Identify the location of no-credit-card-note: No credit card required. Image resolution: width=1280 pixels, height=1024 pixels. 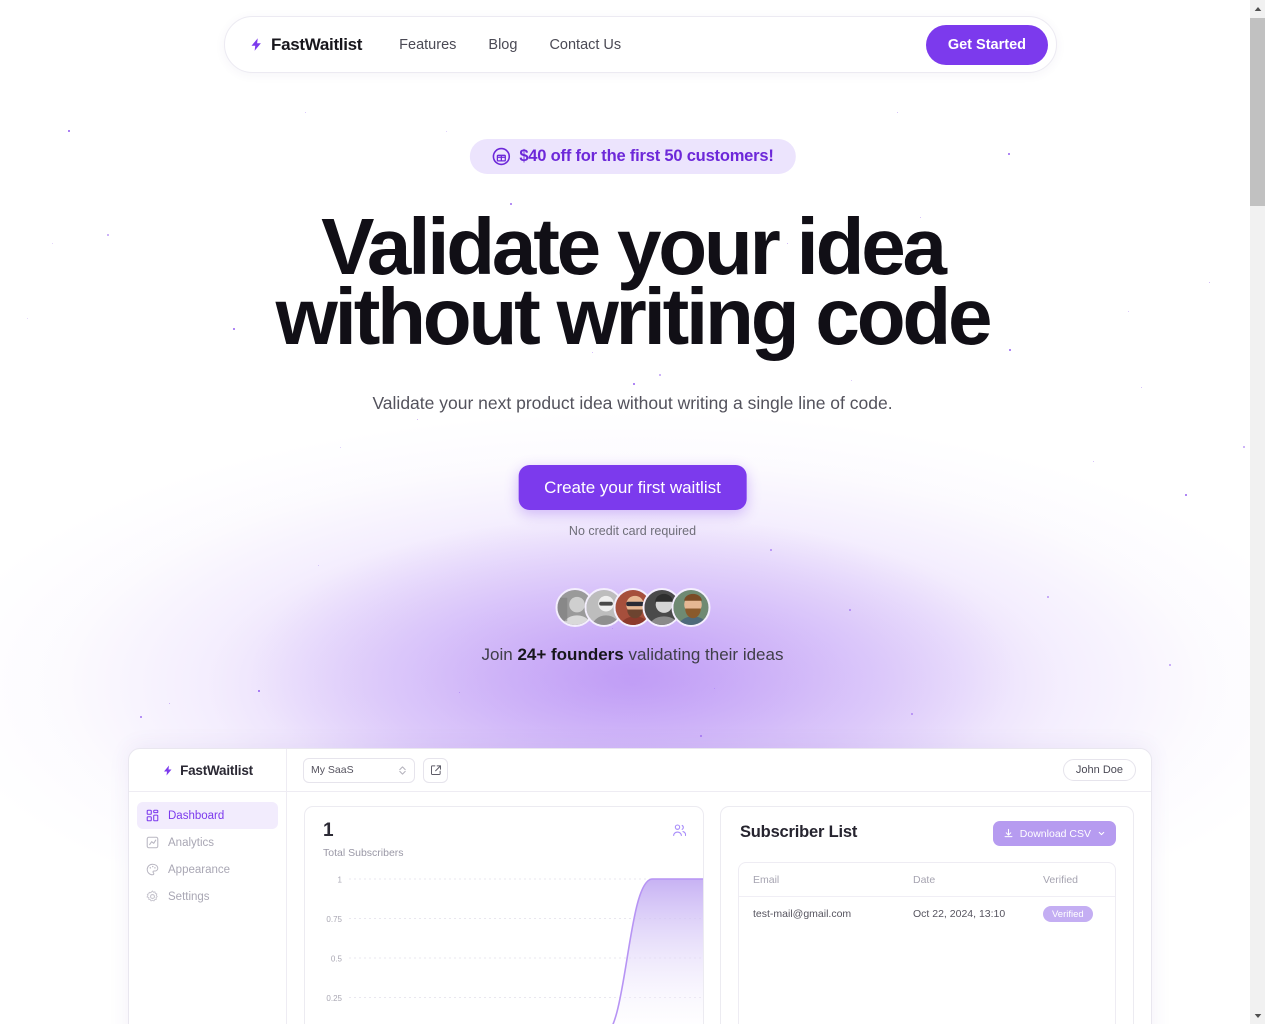
(632, 531).